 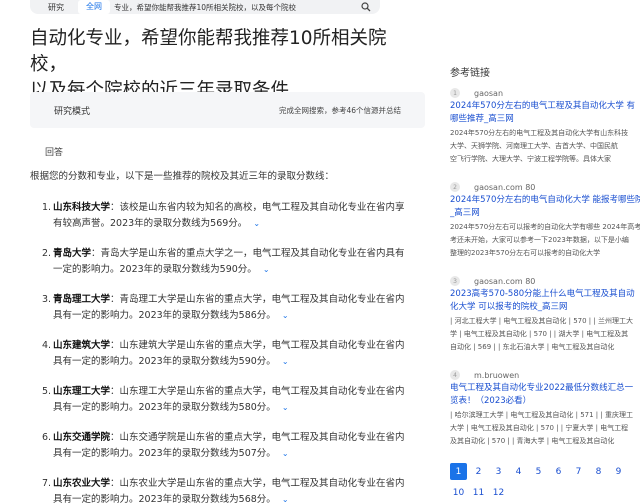 I want to click on ref-snippet: 2024年570分左右可以报考的自动化大学有哪些 2024年高考, so click(x=545, y=227).